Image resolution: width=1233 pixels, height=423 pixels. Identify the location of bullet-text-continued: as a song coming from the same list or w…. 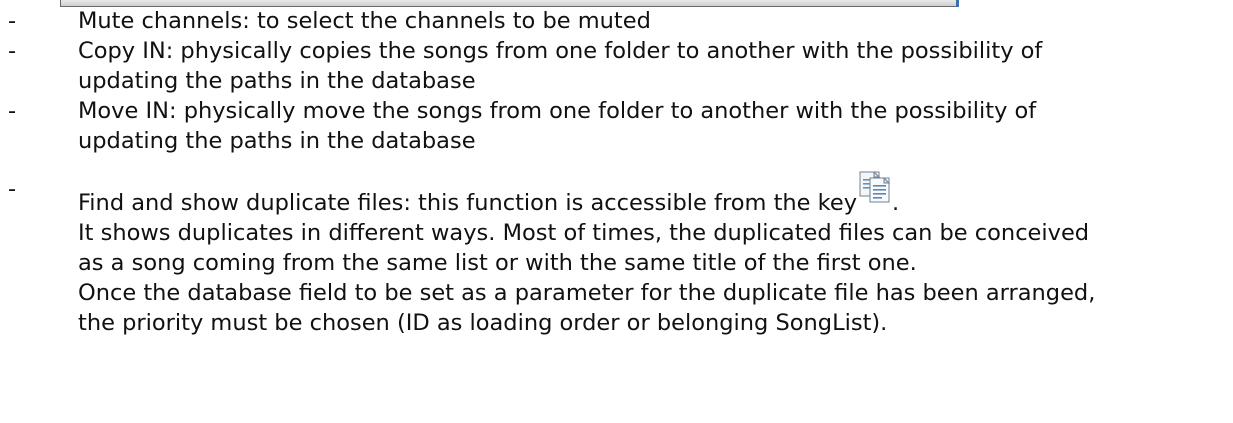
(497, 263).